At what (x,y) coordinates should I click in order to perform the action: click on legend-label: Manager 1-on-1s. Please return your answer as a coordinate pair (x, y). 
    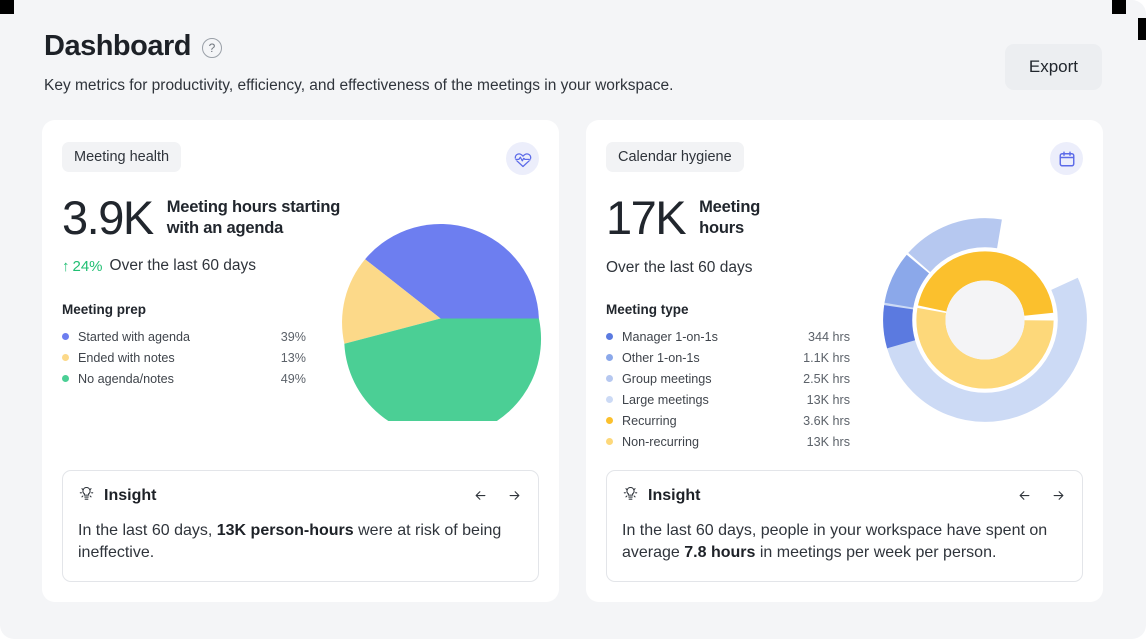
    Looking at the image, I should click on (670, 336).